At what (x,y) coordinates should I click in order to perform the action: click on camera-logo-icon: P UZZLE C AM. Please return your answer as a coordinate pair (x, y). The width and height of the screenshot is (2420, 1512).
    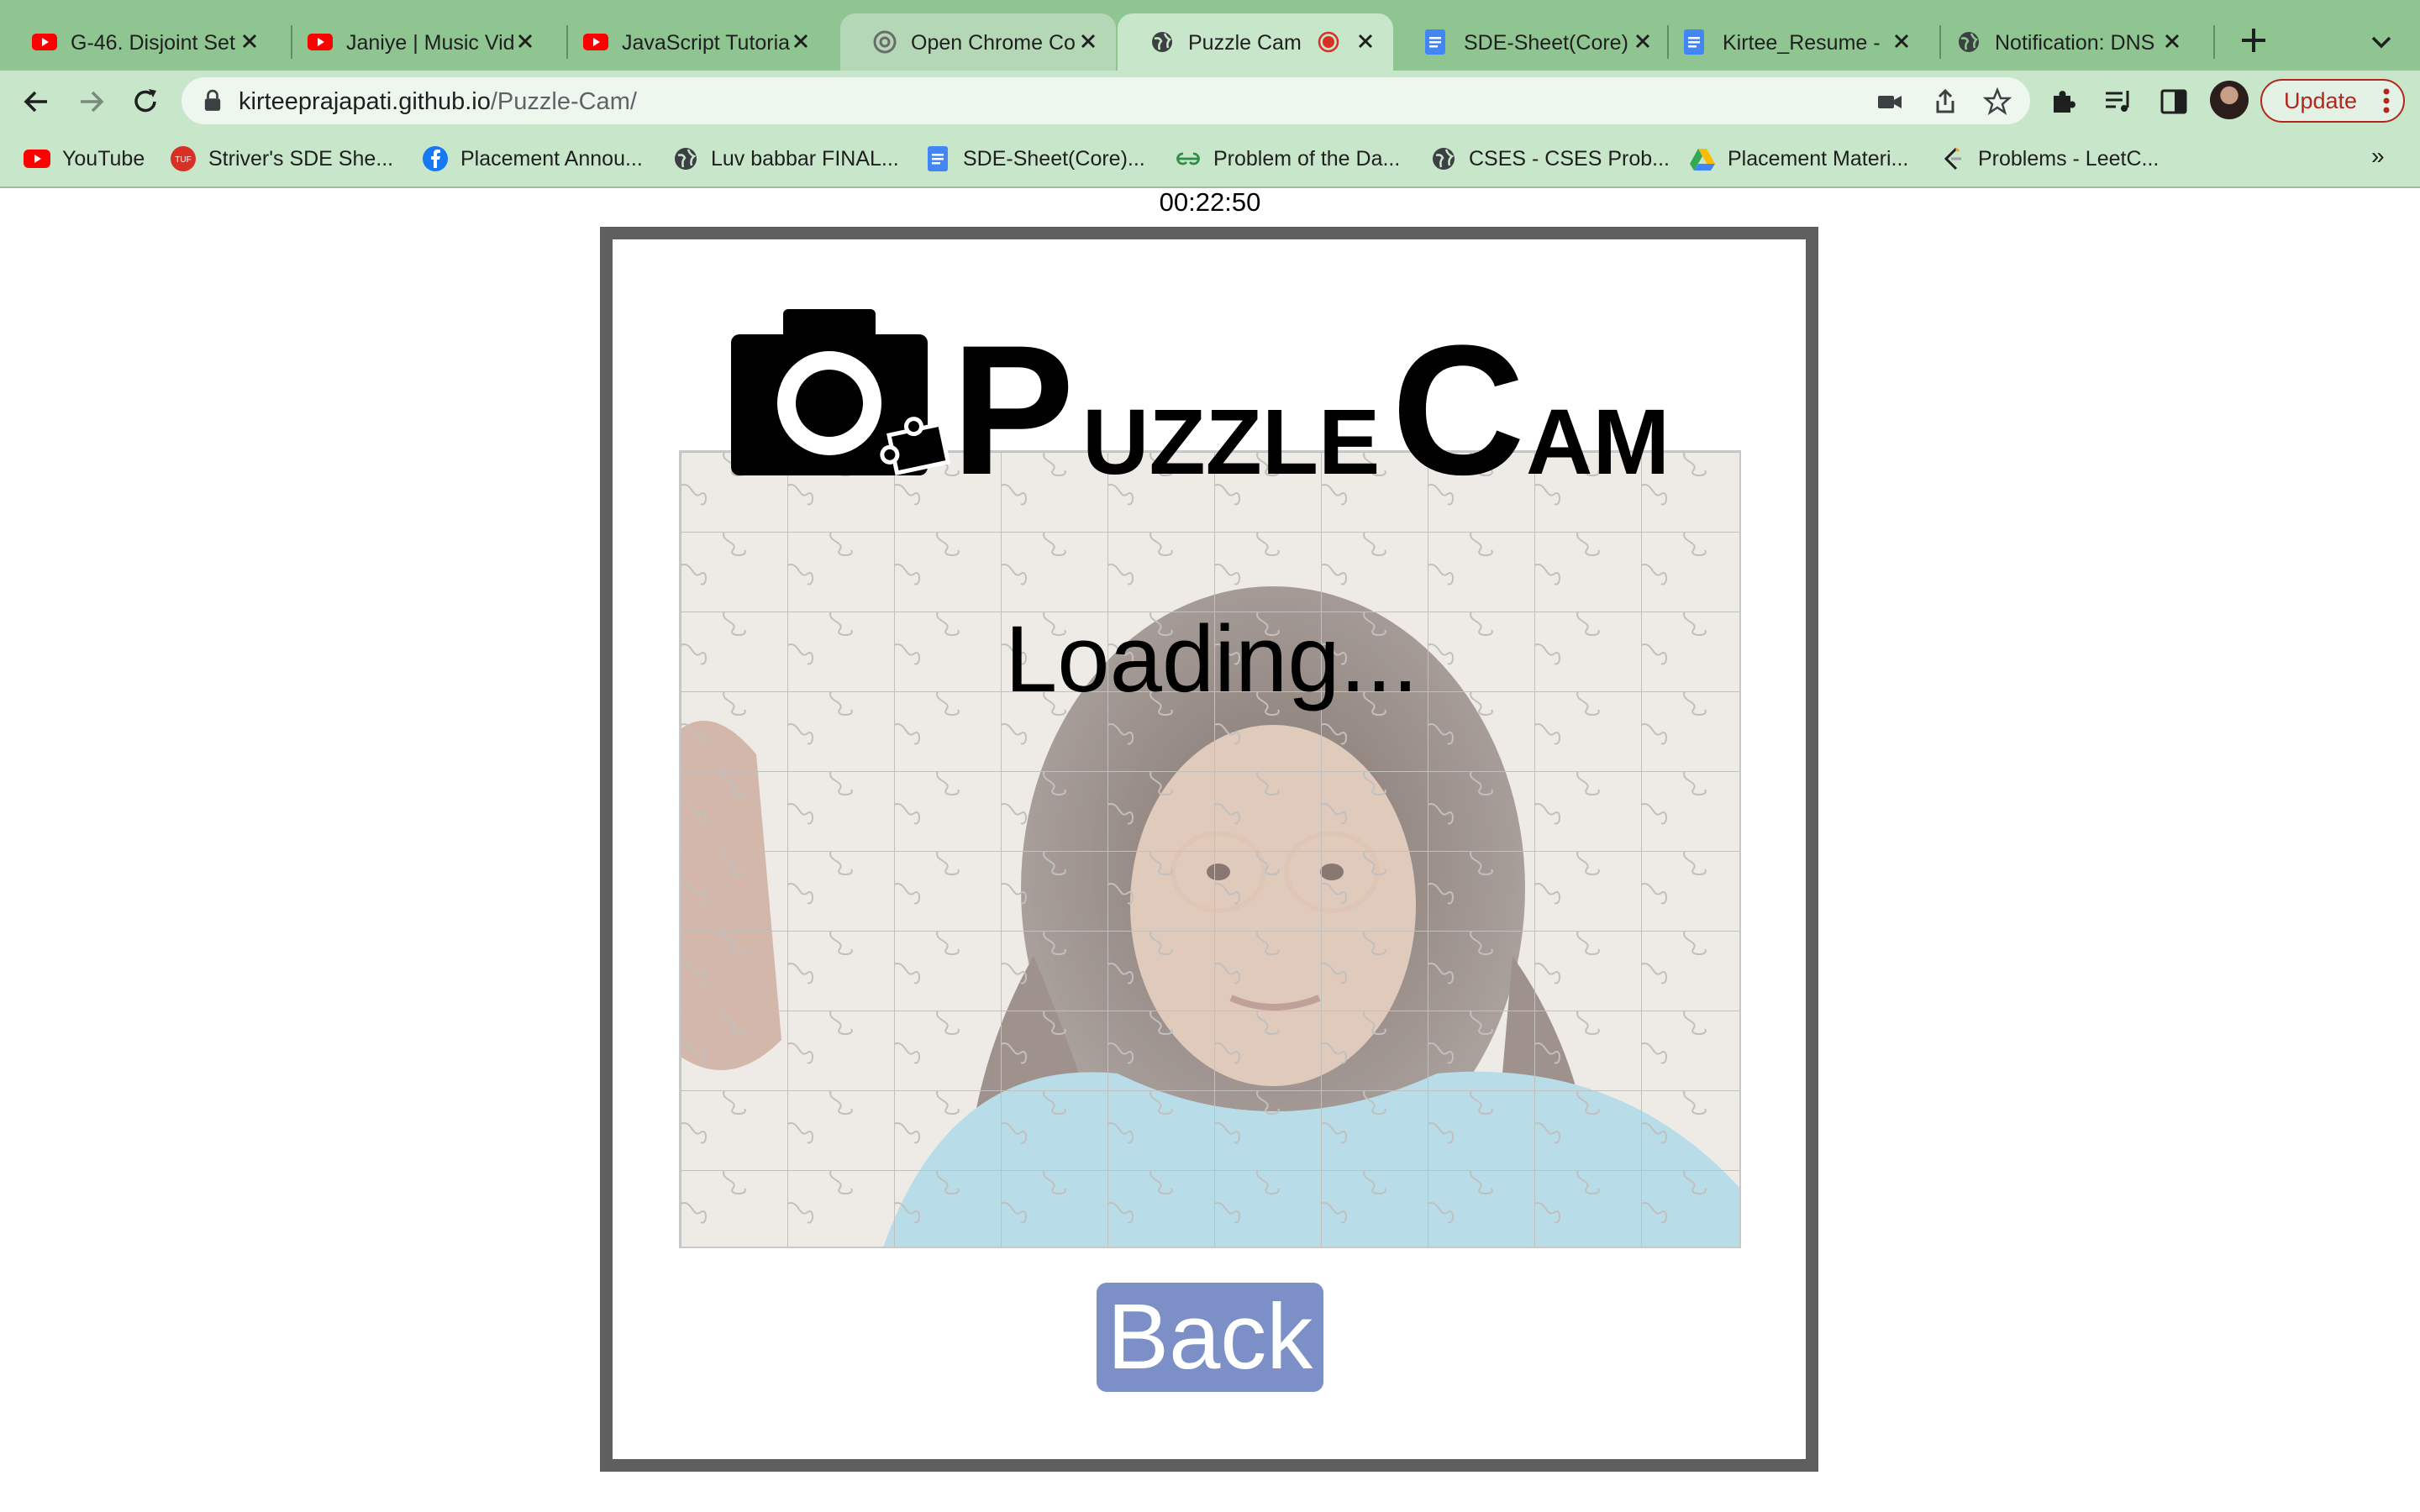
    Looking at the image, I should click on (1200, 410).